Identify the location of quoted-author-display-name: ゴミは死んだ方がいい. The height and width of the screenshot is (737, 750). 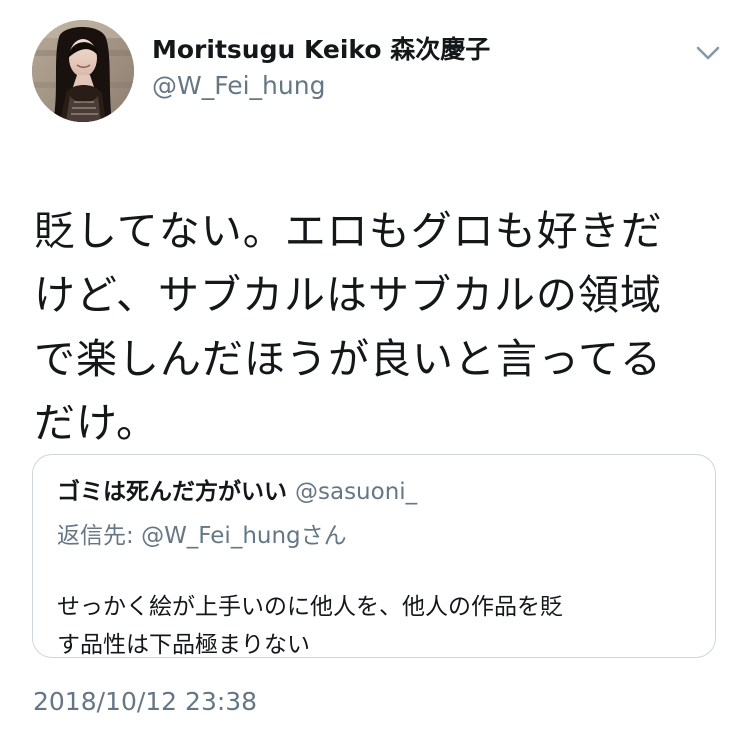
(172, 492).